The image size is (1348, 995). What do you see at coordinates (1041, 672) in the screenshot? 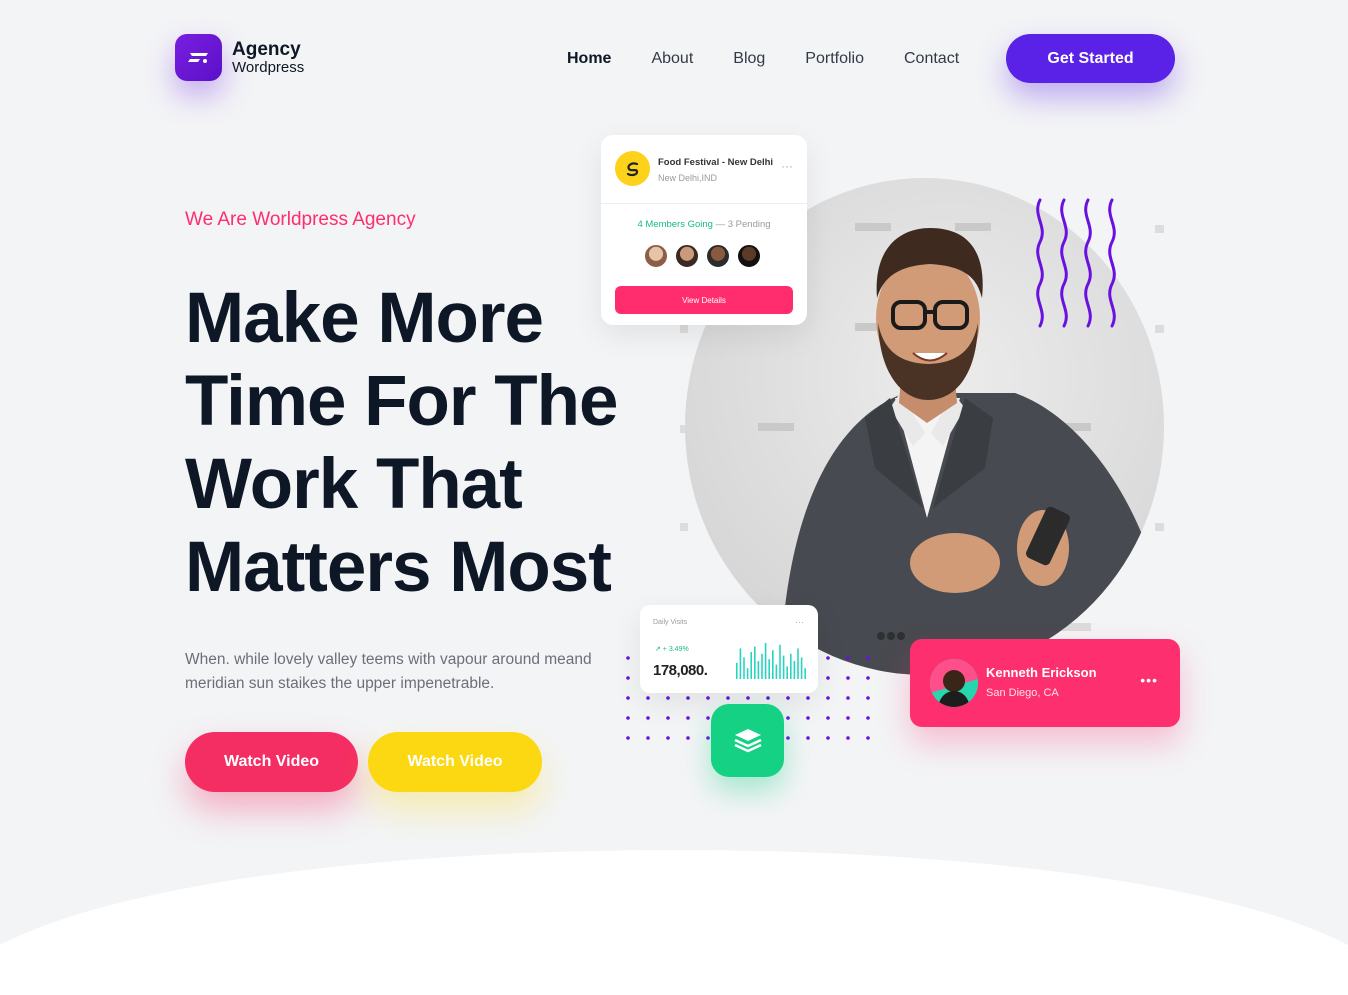
I see `profile-name: Kenneth Erickson` at bounding box center [1041, 672].